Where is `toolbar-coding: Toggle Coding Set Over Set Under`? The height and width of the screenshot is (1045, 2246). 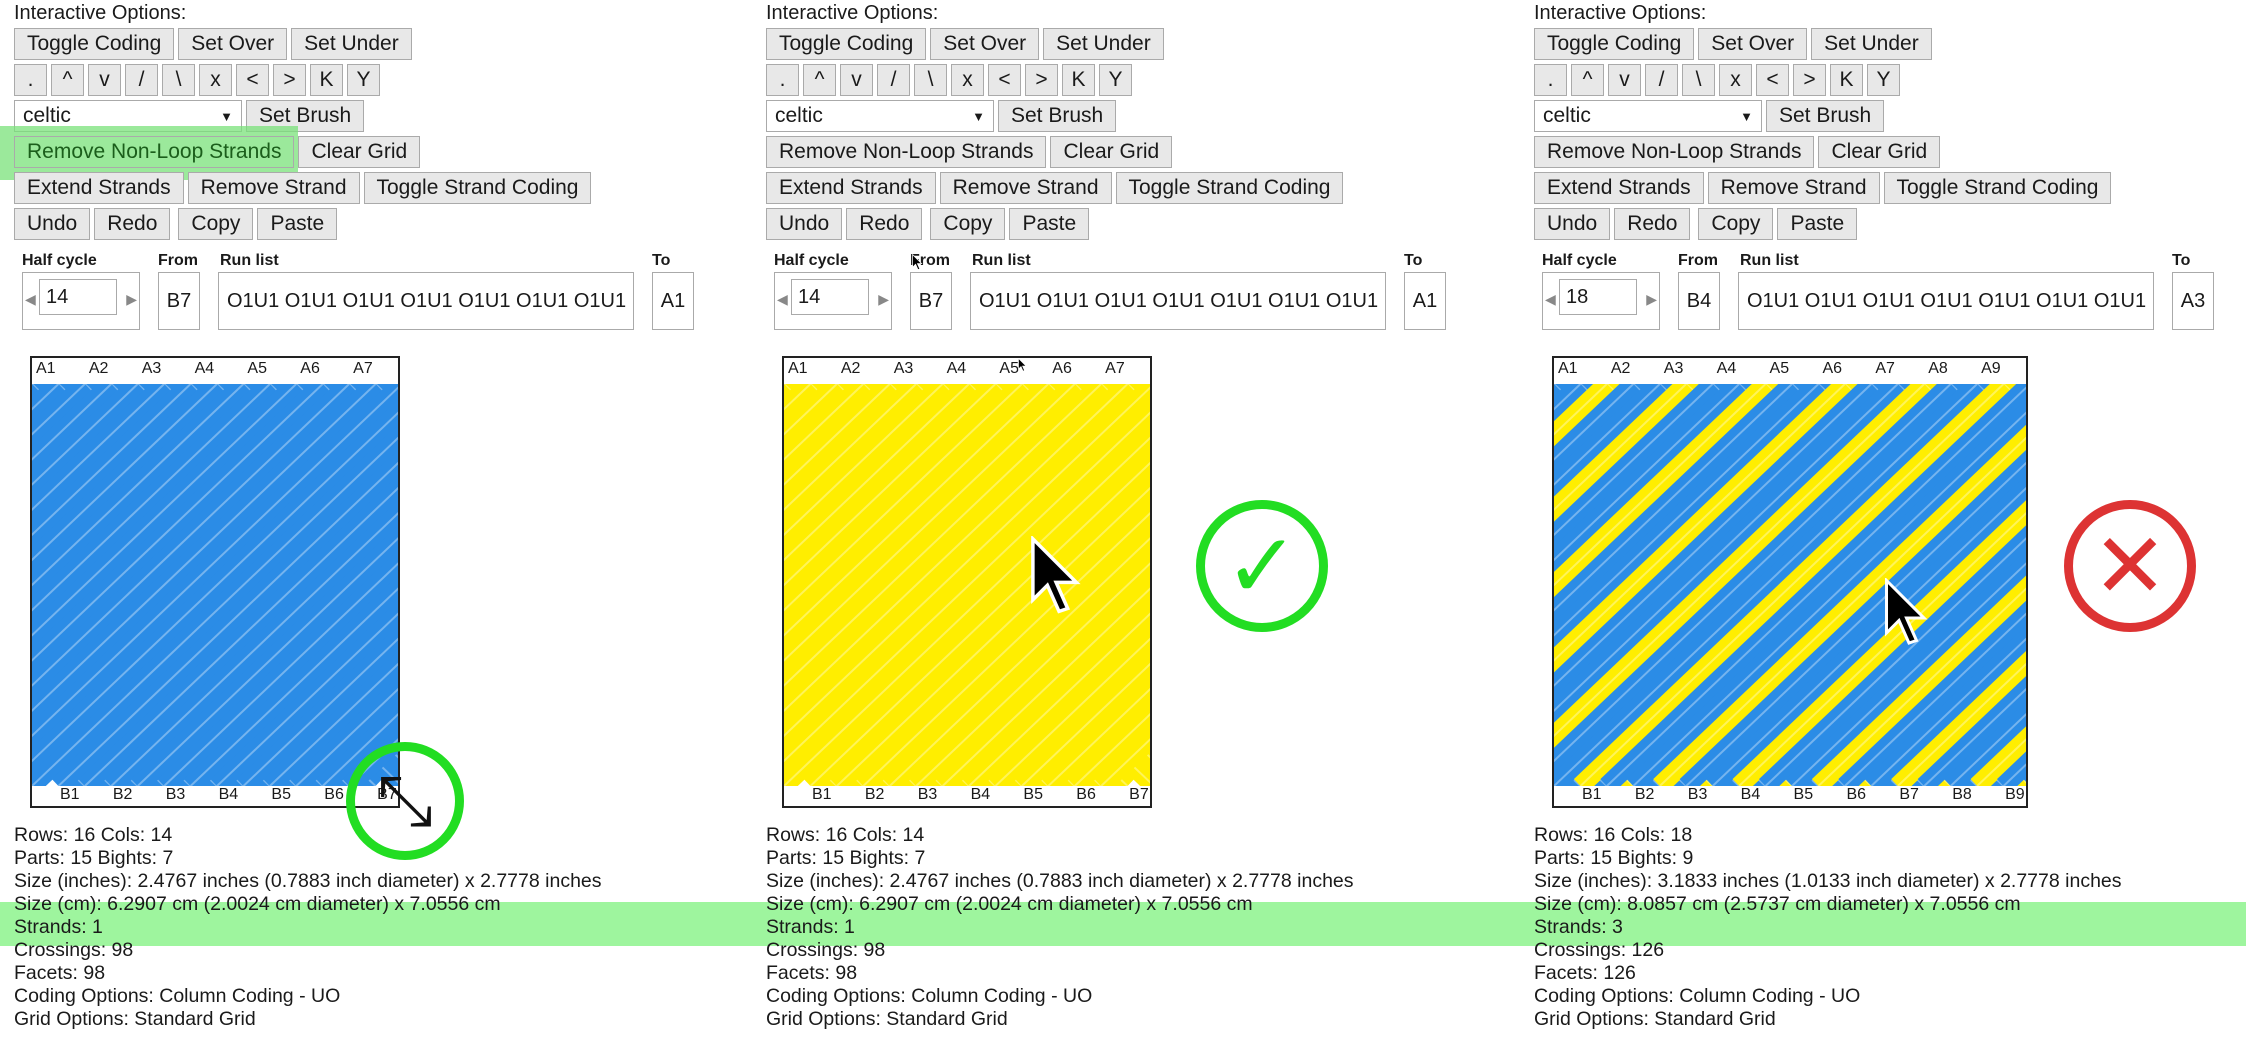
toolbar-coding: Toggle Coding Set Over Set Under is located at coordinates (965, 44).